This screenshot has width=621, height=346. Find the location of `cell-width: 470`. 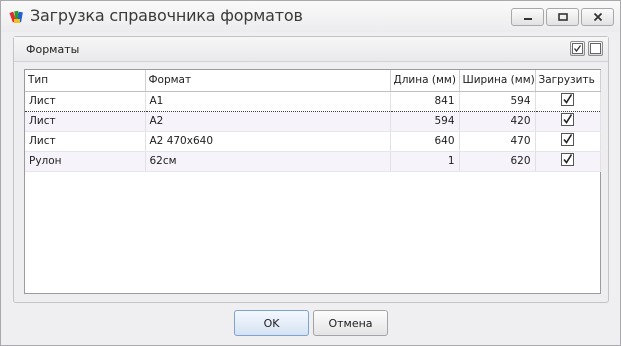

cell-width: 470 is located at coordinates (497, 141).